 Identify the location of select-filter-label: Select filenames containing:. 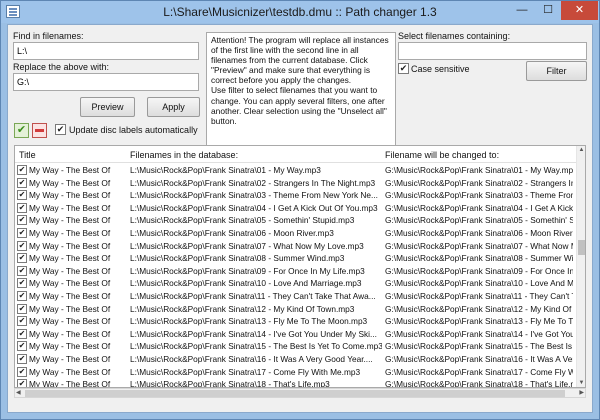
(454, 36).